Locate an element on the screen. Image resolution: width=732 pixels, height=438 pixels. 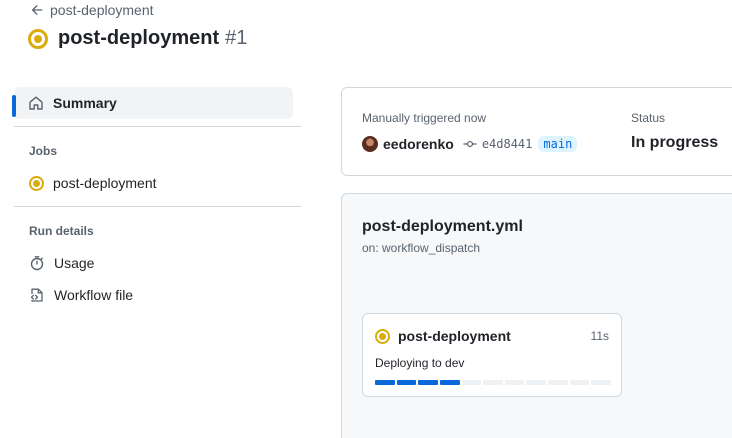
job-name: post-deployment is located at coordinates (454, 336).